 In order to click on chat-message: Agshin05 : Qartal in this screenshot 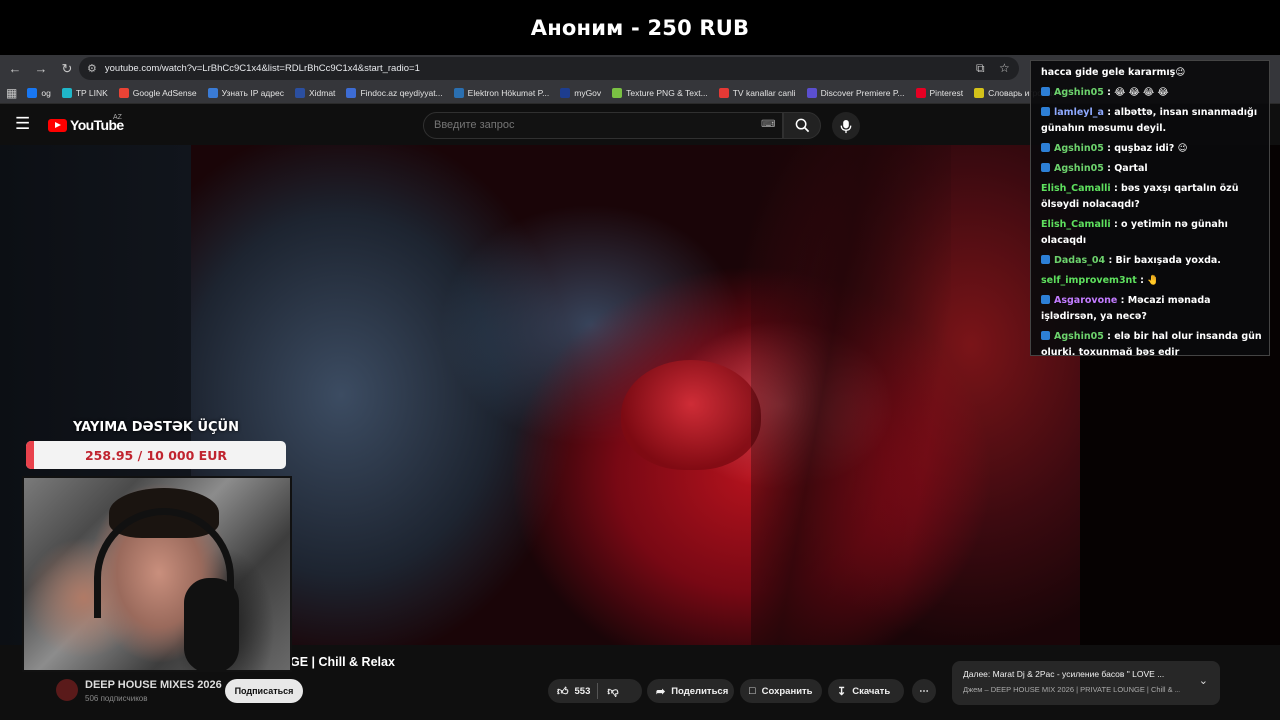, I will do `click(1152, 169)`.